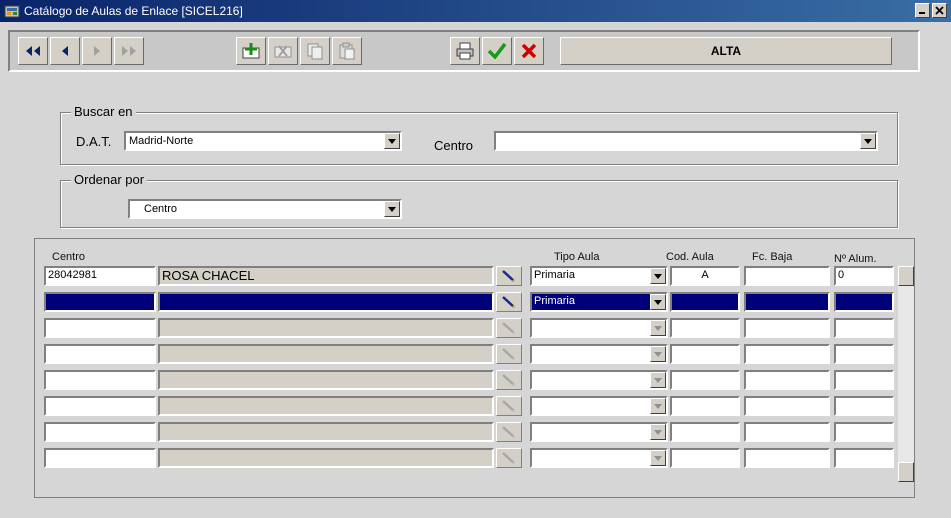  Describe the element at coordinates (922, 10) in the screenshot. I see `minimize-button` at that location.